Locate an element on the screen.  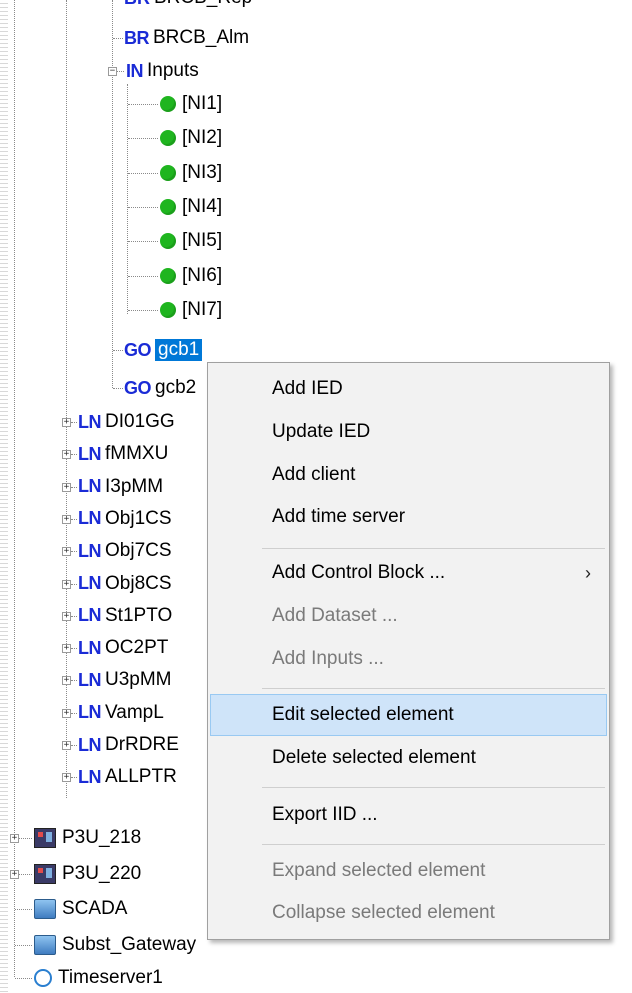
tree-row-logical-node: LN Obj1CS is located at coordinates (125, 519).